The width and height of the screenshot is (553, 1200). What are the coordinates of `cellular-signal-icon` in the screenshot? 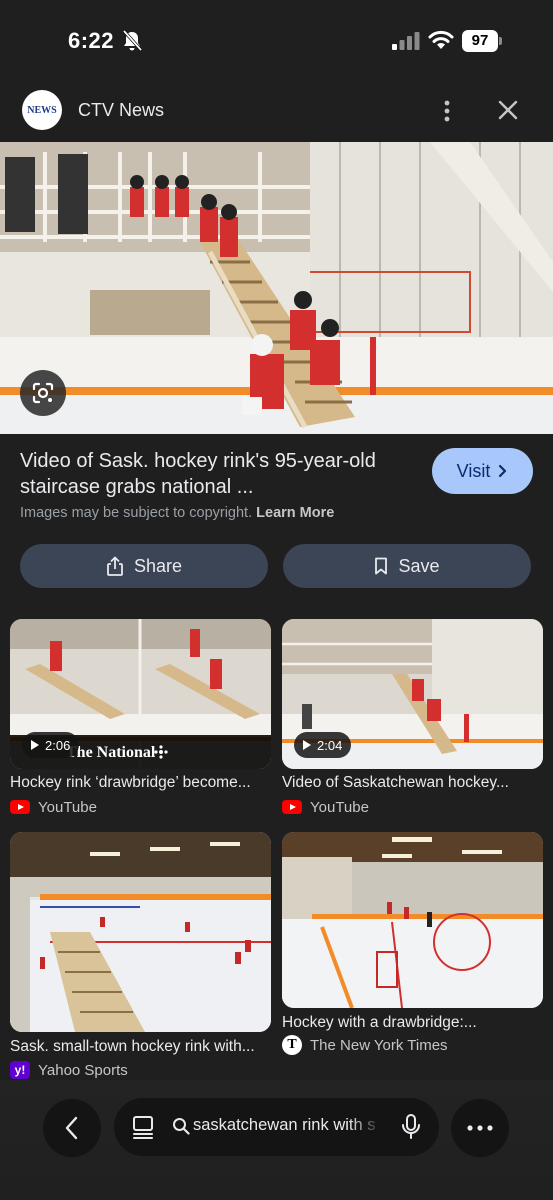 It's located at (406, 41).